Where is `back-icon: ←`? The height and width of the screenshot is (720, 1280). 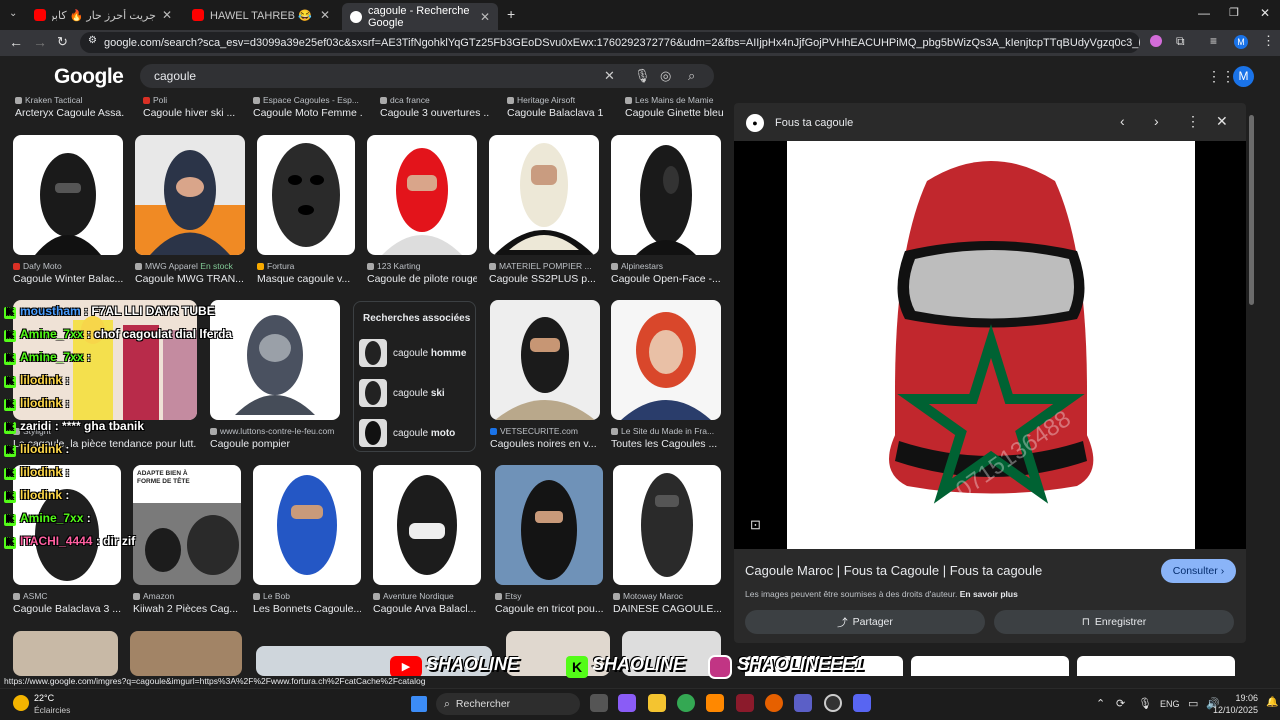
back-icon: ← is located at coordinates (16, 42).